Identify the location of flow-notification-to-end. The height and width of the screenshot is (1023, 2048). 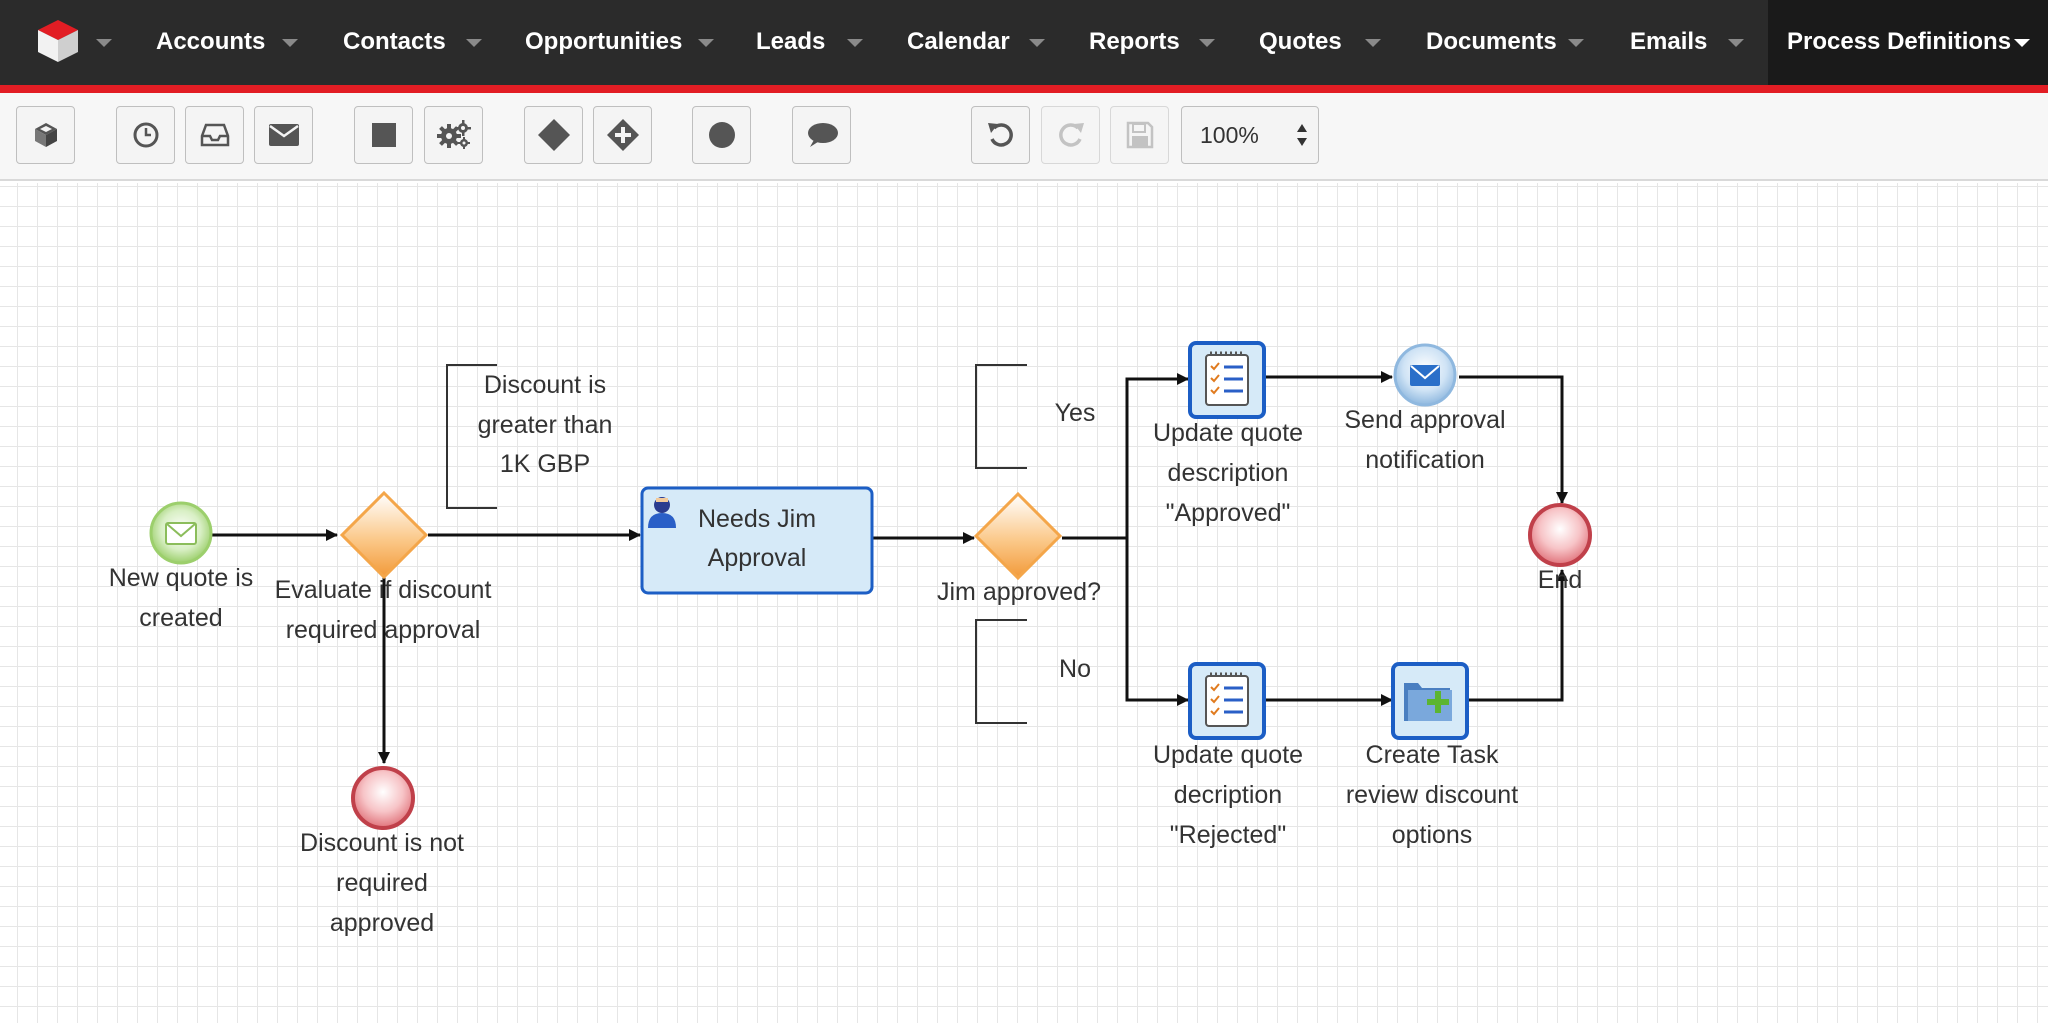
(1513, 439).